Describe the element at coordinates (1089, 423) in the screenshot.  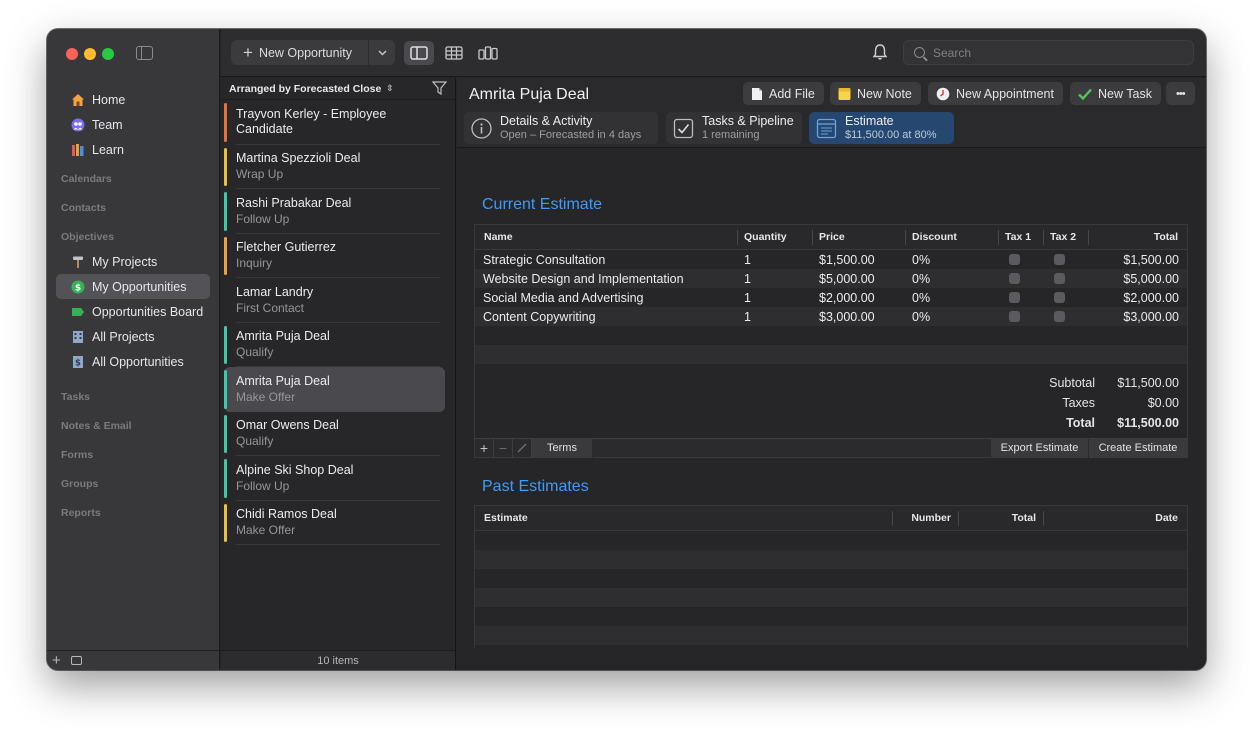
I see `total-row: Total $11,500.00` at that location.